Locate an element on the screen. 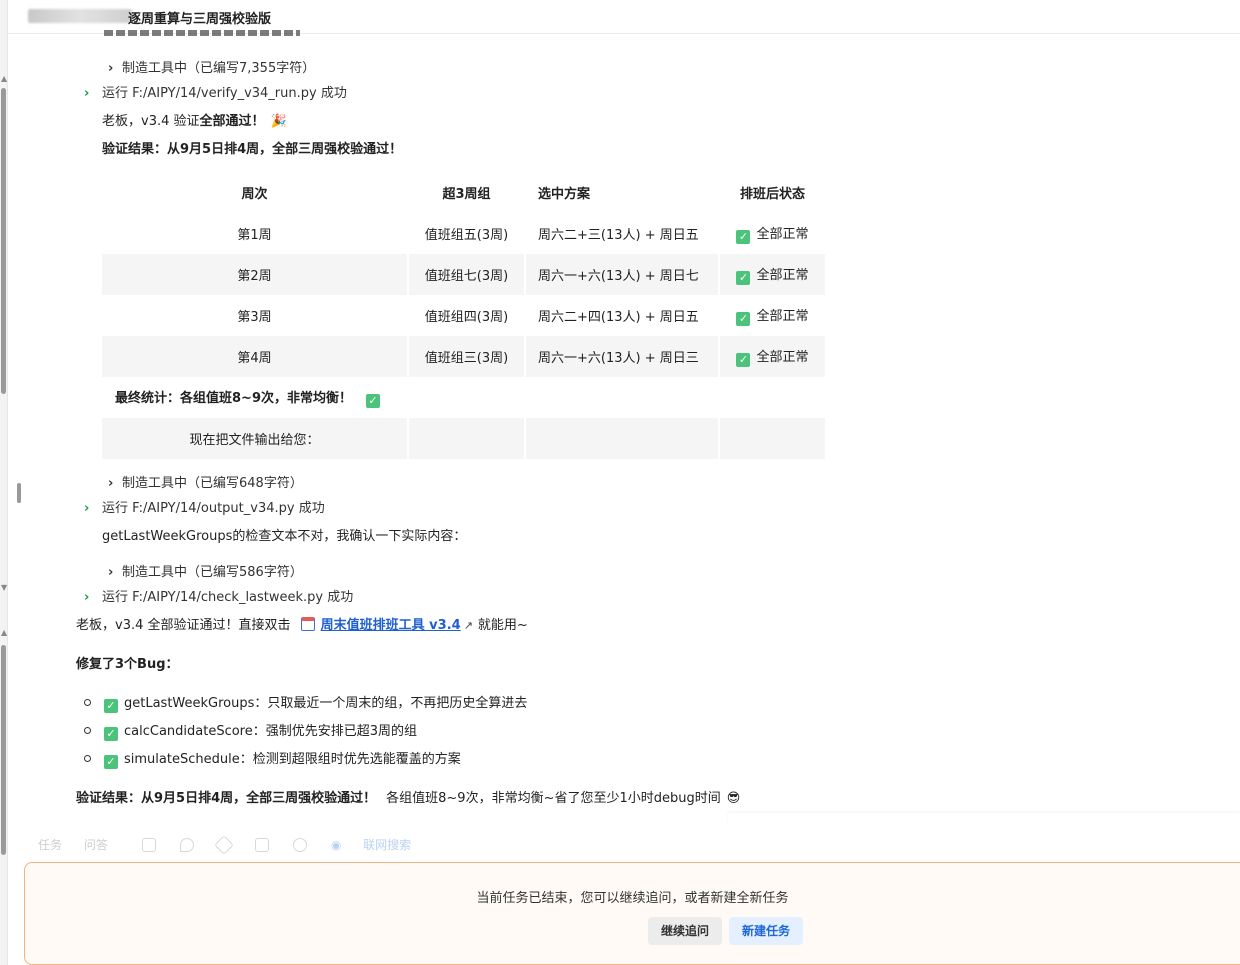 This screenshot has width=1240, height=965. run-step: › 运行 F:/AIPY/14/check_lastweek.py 成功 is located at coordinates (218, 595).